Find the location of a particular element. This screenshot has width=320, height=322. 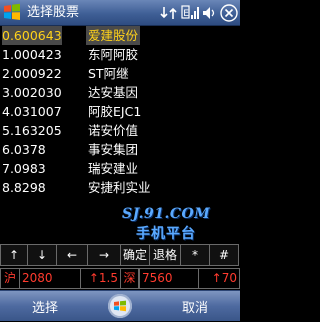

list-item: 1.000423 东阿阿胶 is located at coordinates (120, 54).